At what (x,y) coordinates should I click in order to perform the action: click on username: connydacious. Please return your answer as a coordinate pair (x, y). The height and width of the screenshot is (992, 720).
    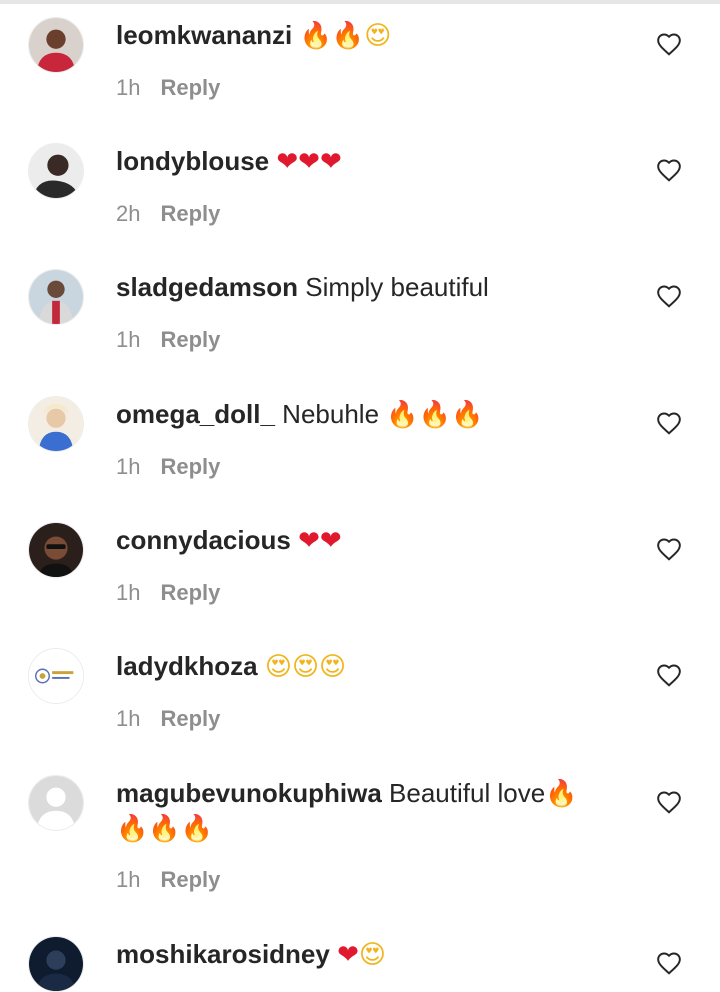
    Looking at the image, I should click on (203, 540).